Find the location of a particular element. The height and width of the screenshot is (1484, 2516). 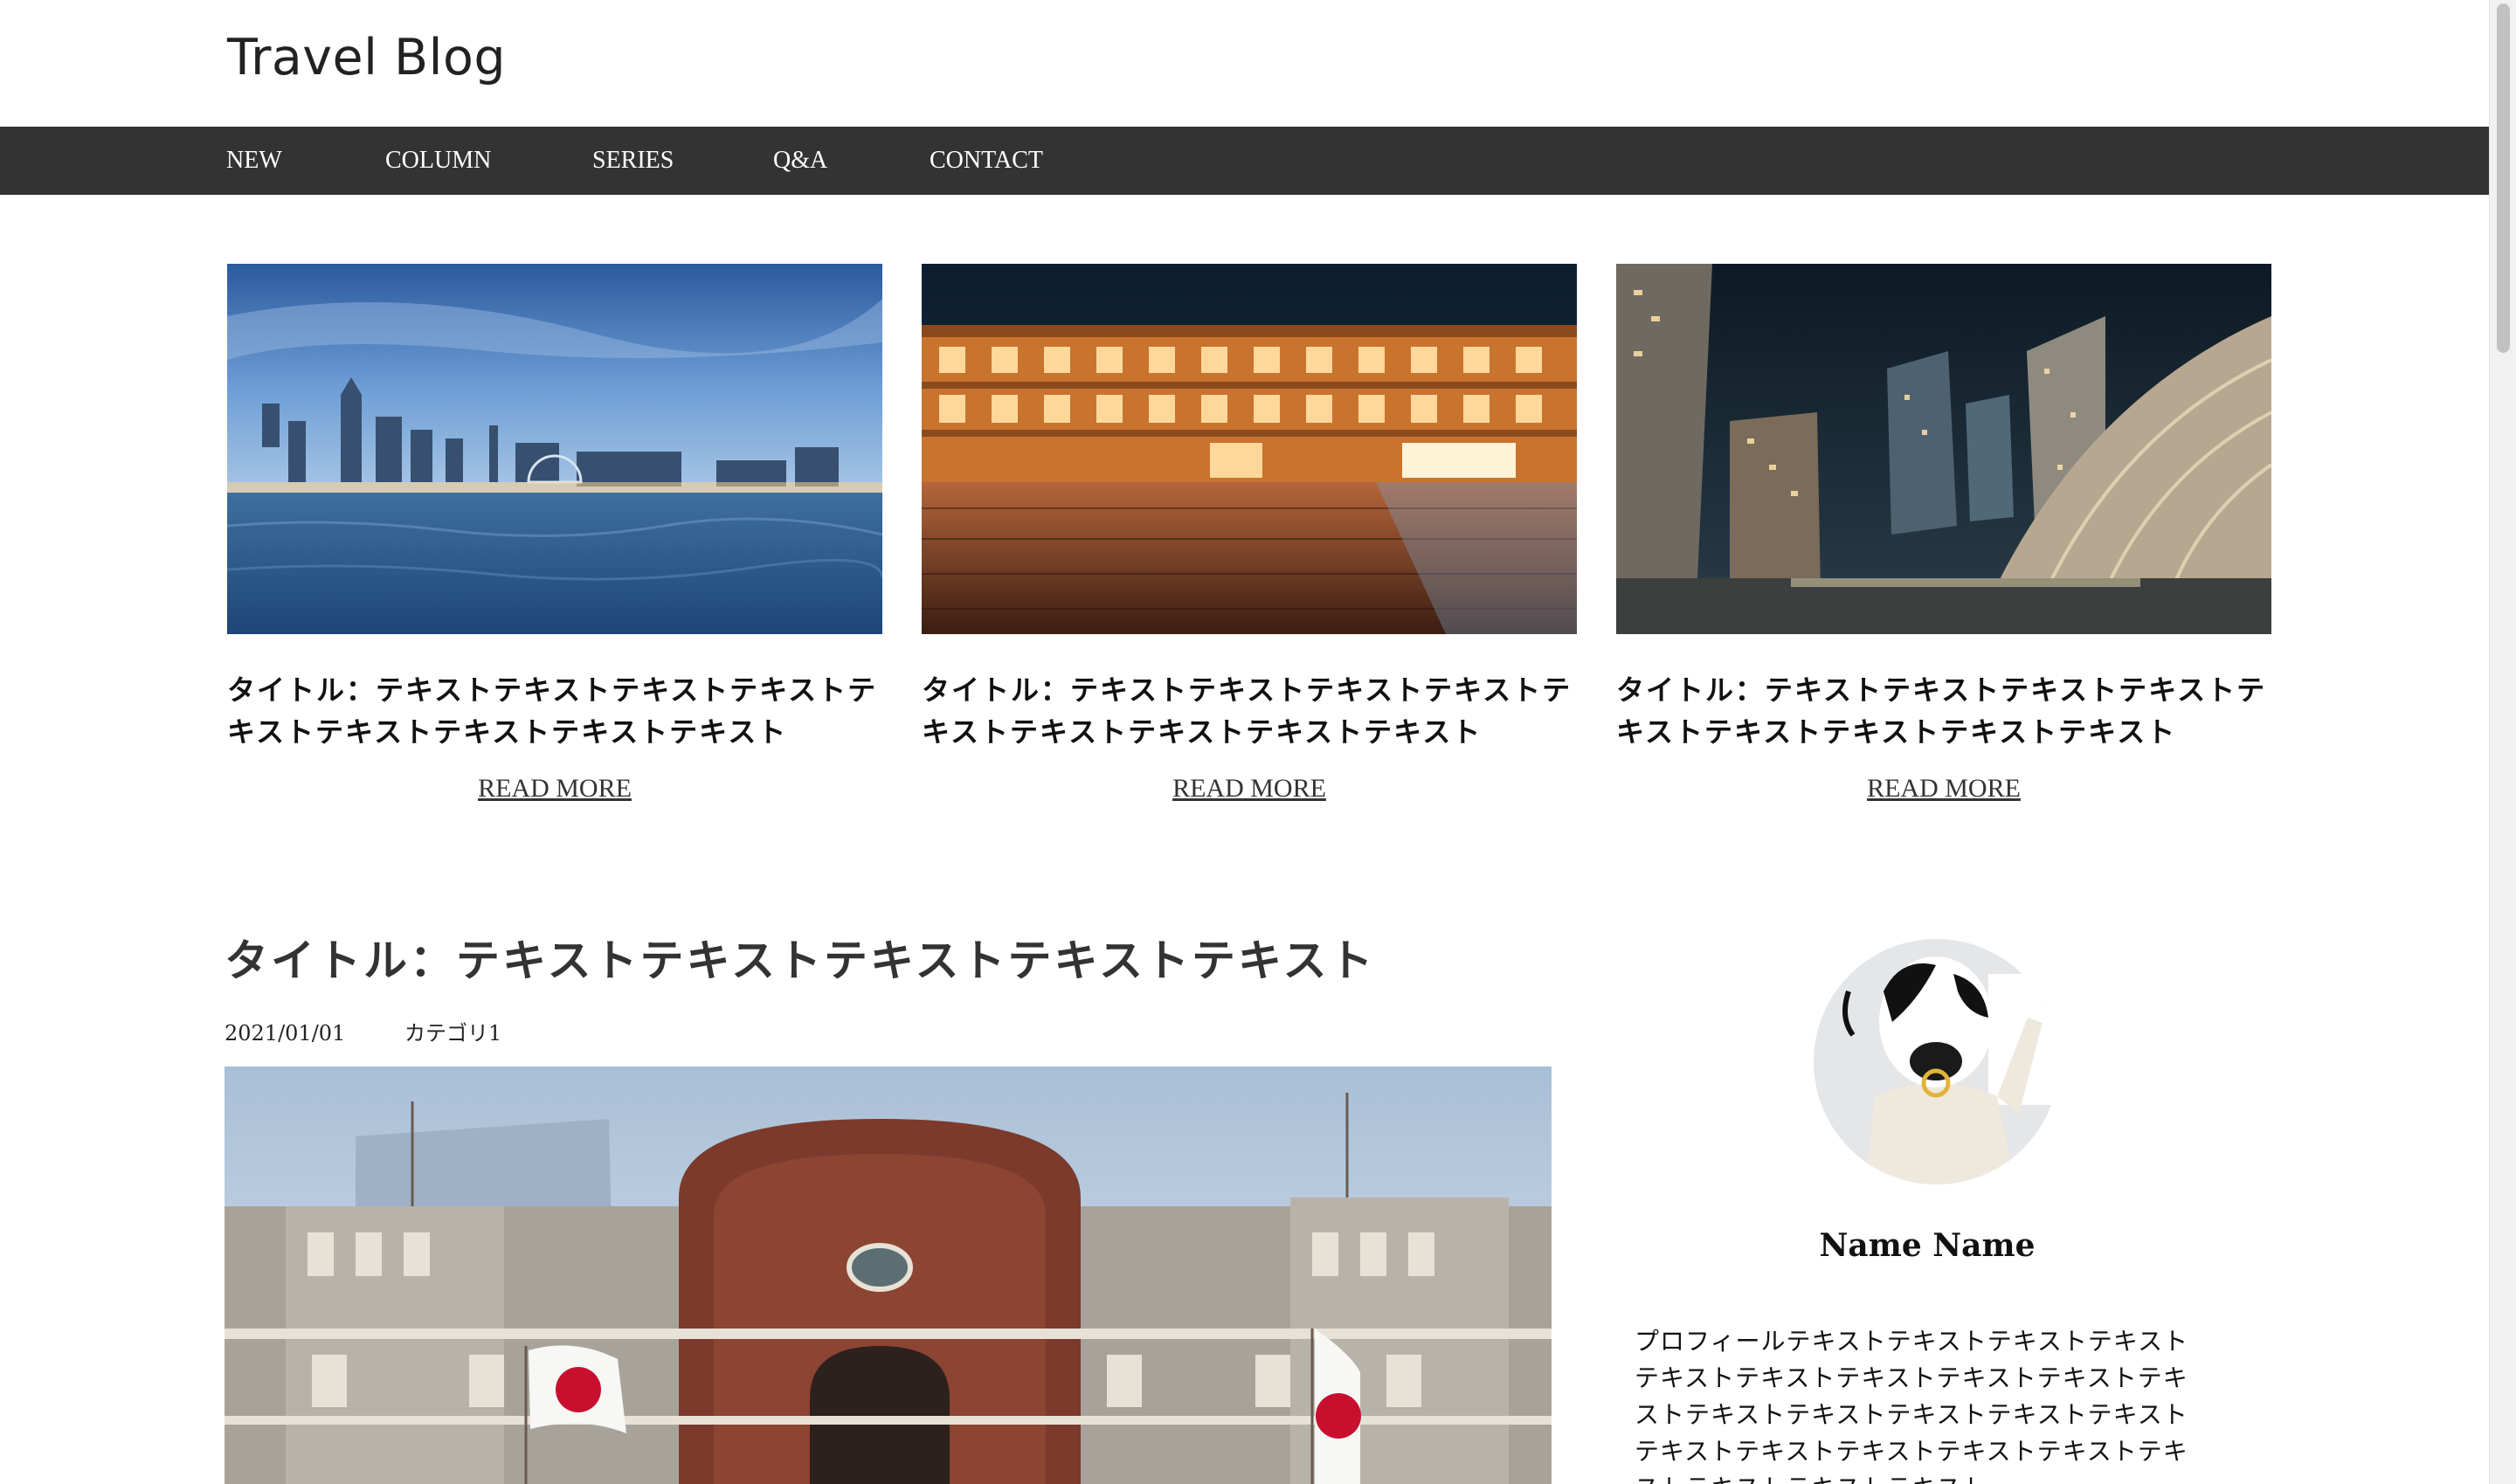

profile-name: Name Name is located at coordinates (1927, 1245).